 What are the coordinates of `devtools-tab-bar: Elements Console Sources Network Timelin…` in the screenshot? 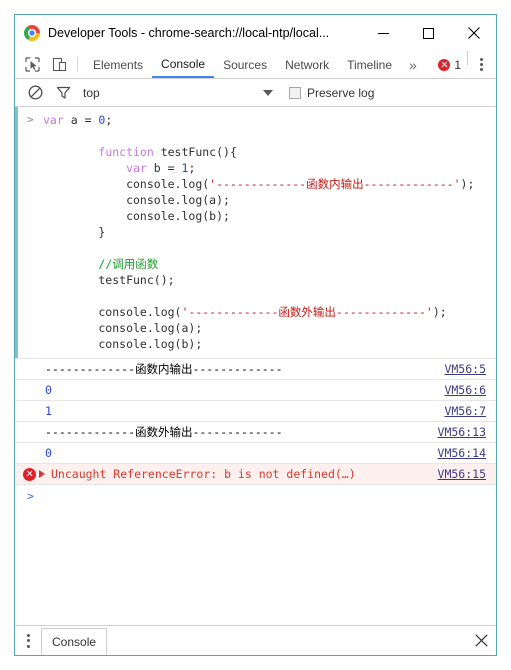 It's located at (255, 65).